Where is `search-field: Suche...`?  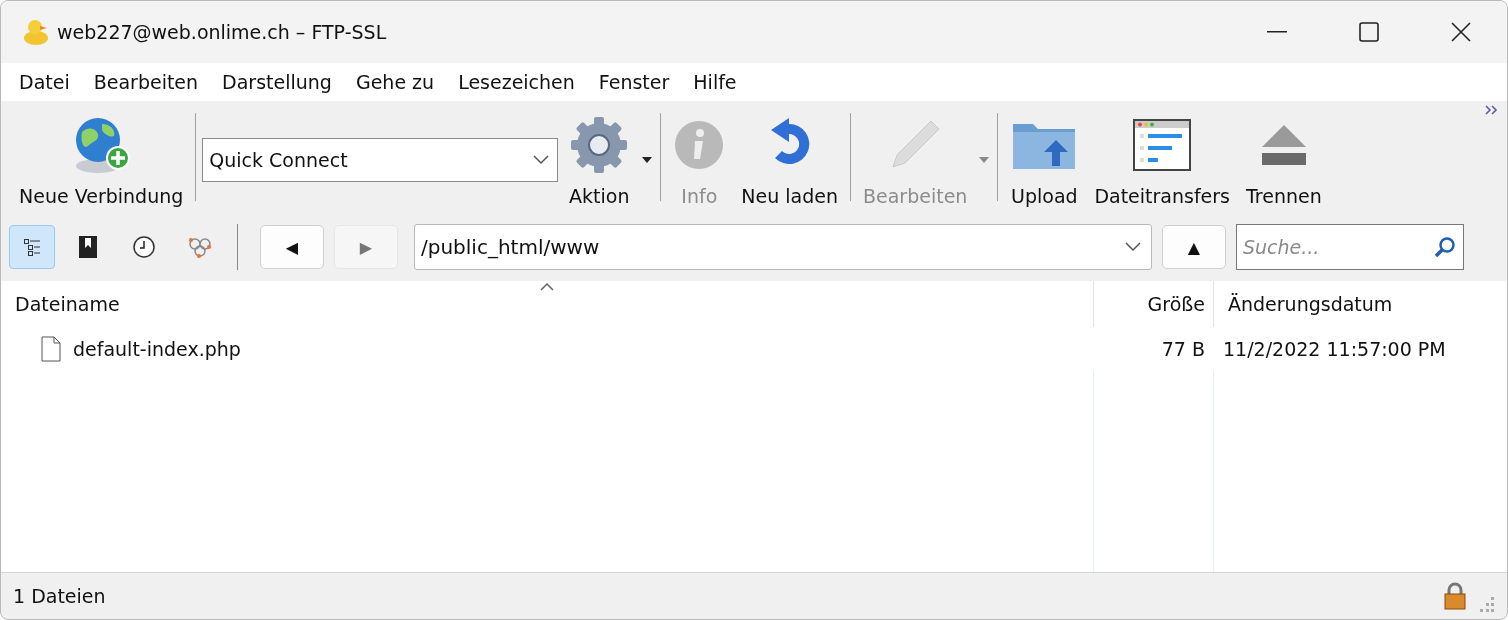
search-field: Suche... is located at coordinates (1350, 247).